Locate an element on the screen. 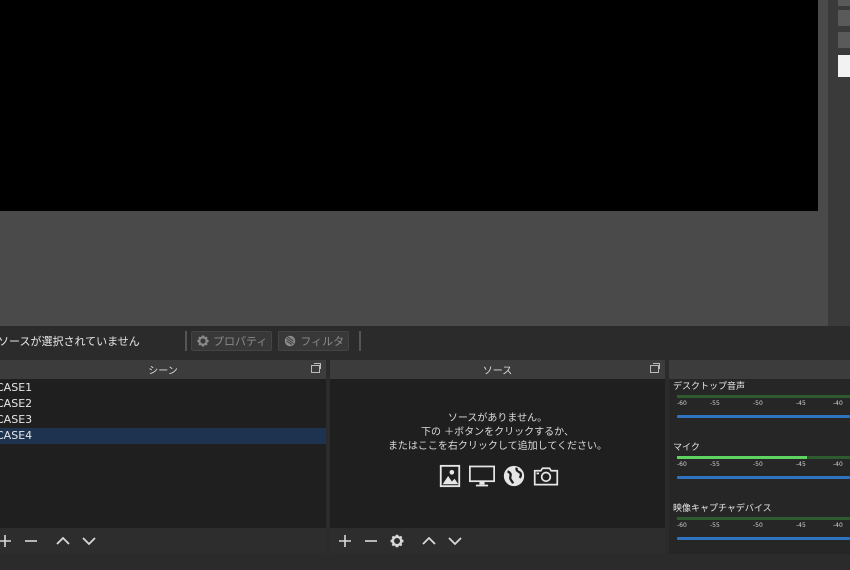  filters-button: フィルタ is located at coordinates (314, 341).